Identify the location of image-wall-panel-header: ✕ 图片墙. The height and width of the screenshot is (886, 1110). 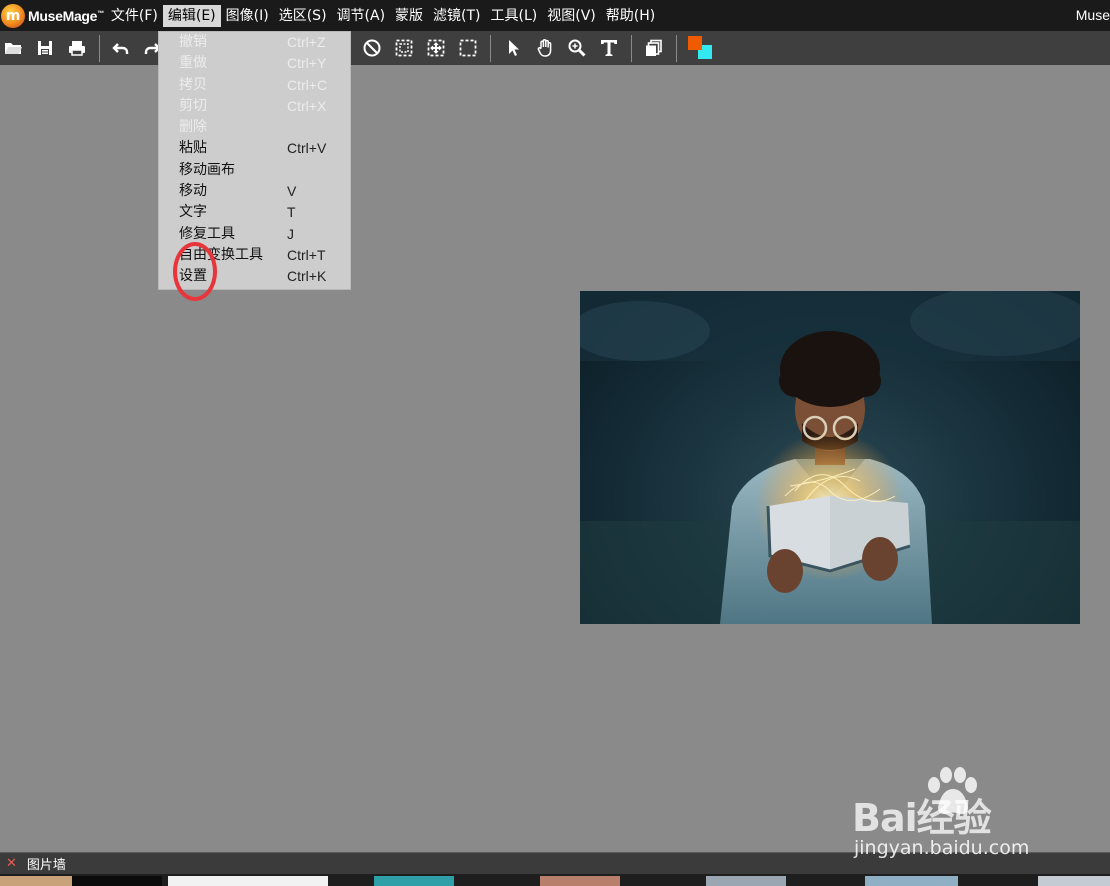
(555, 863).